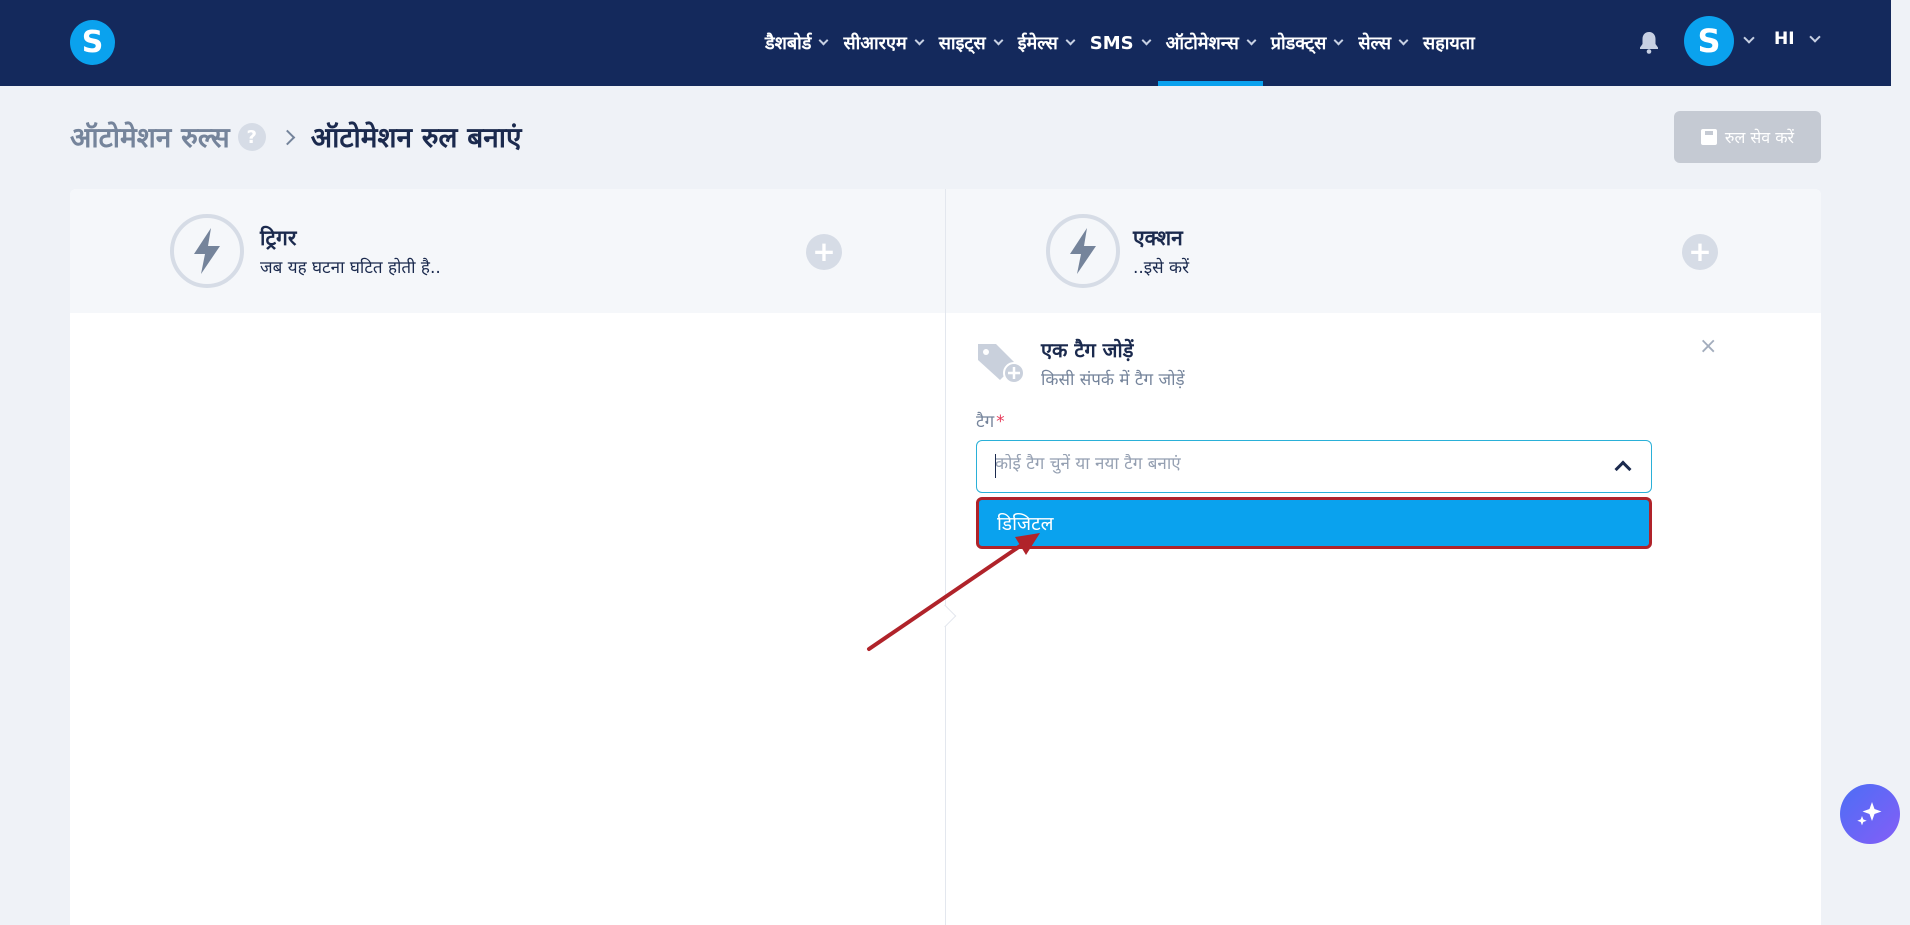 The width and height of the screenshot is (1910, 925). Describe the element at coordinates (507, 251) in the screenshot. I see `trigger-header: ट्रिगर जब यह घटना घटित होती है.. +` at that location.